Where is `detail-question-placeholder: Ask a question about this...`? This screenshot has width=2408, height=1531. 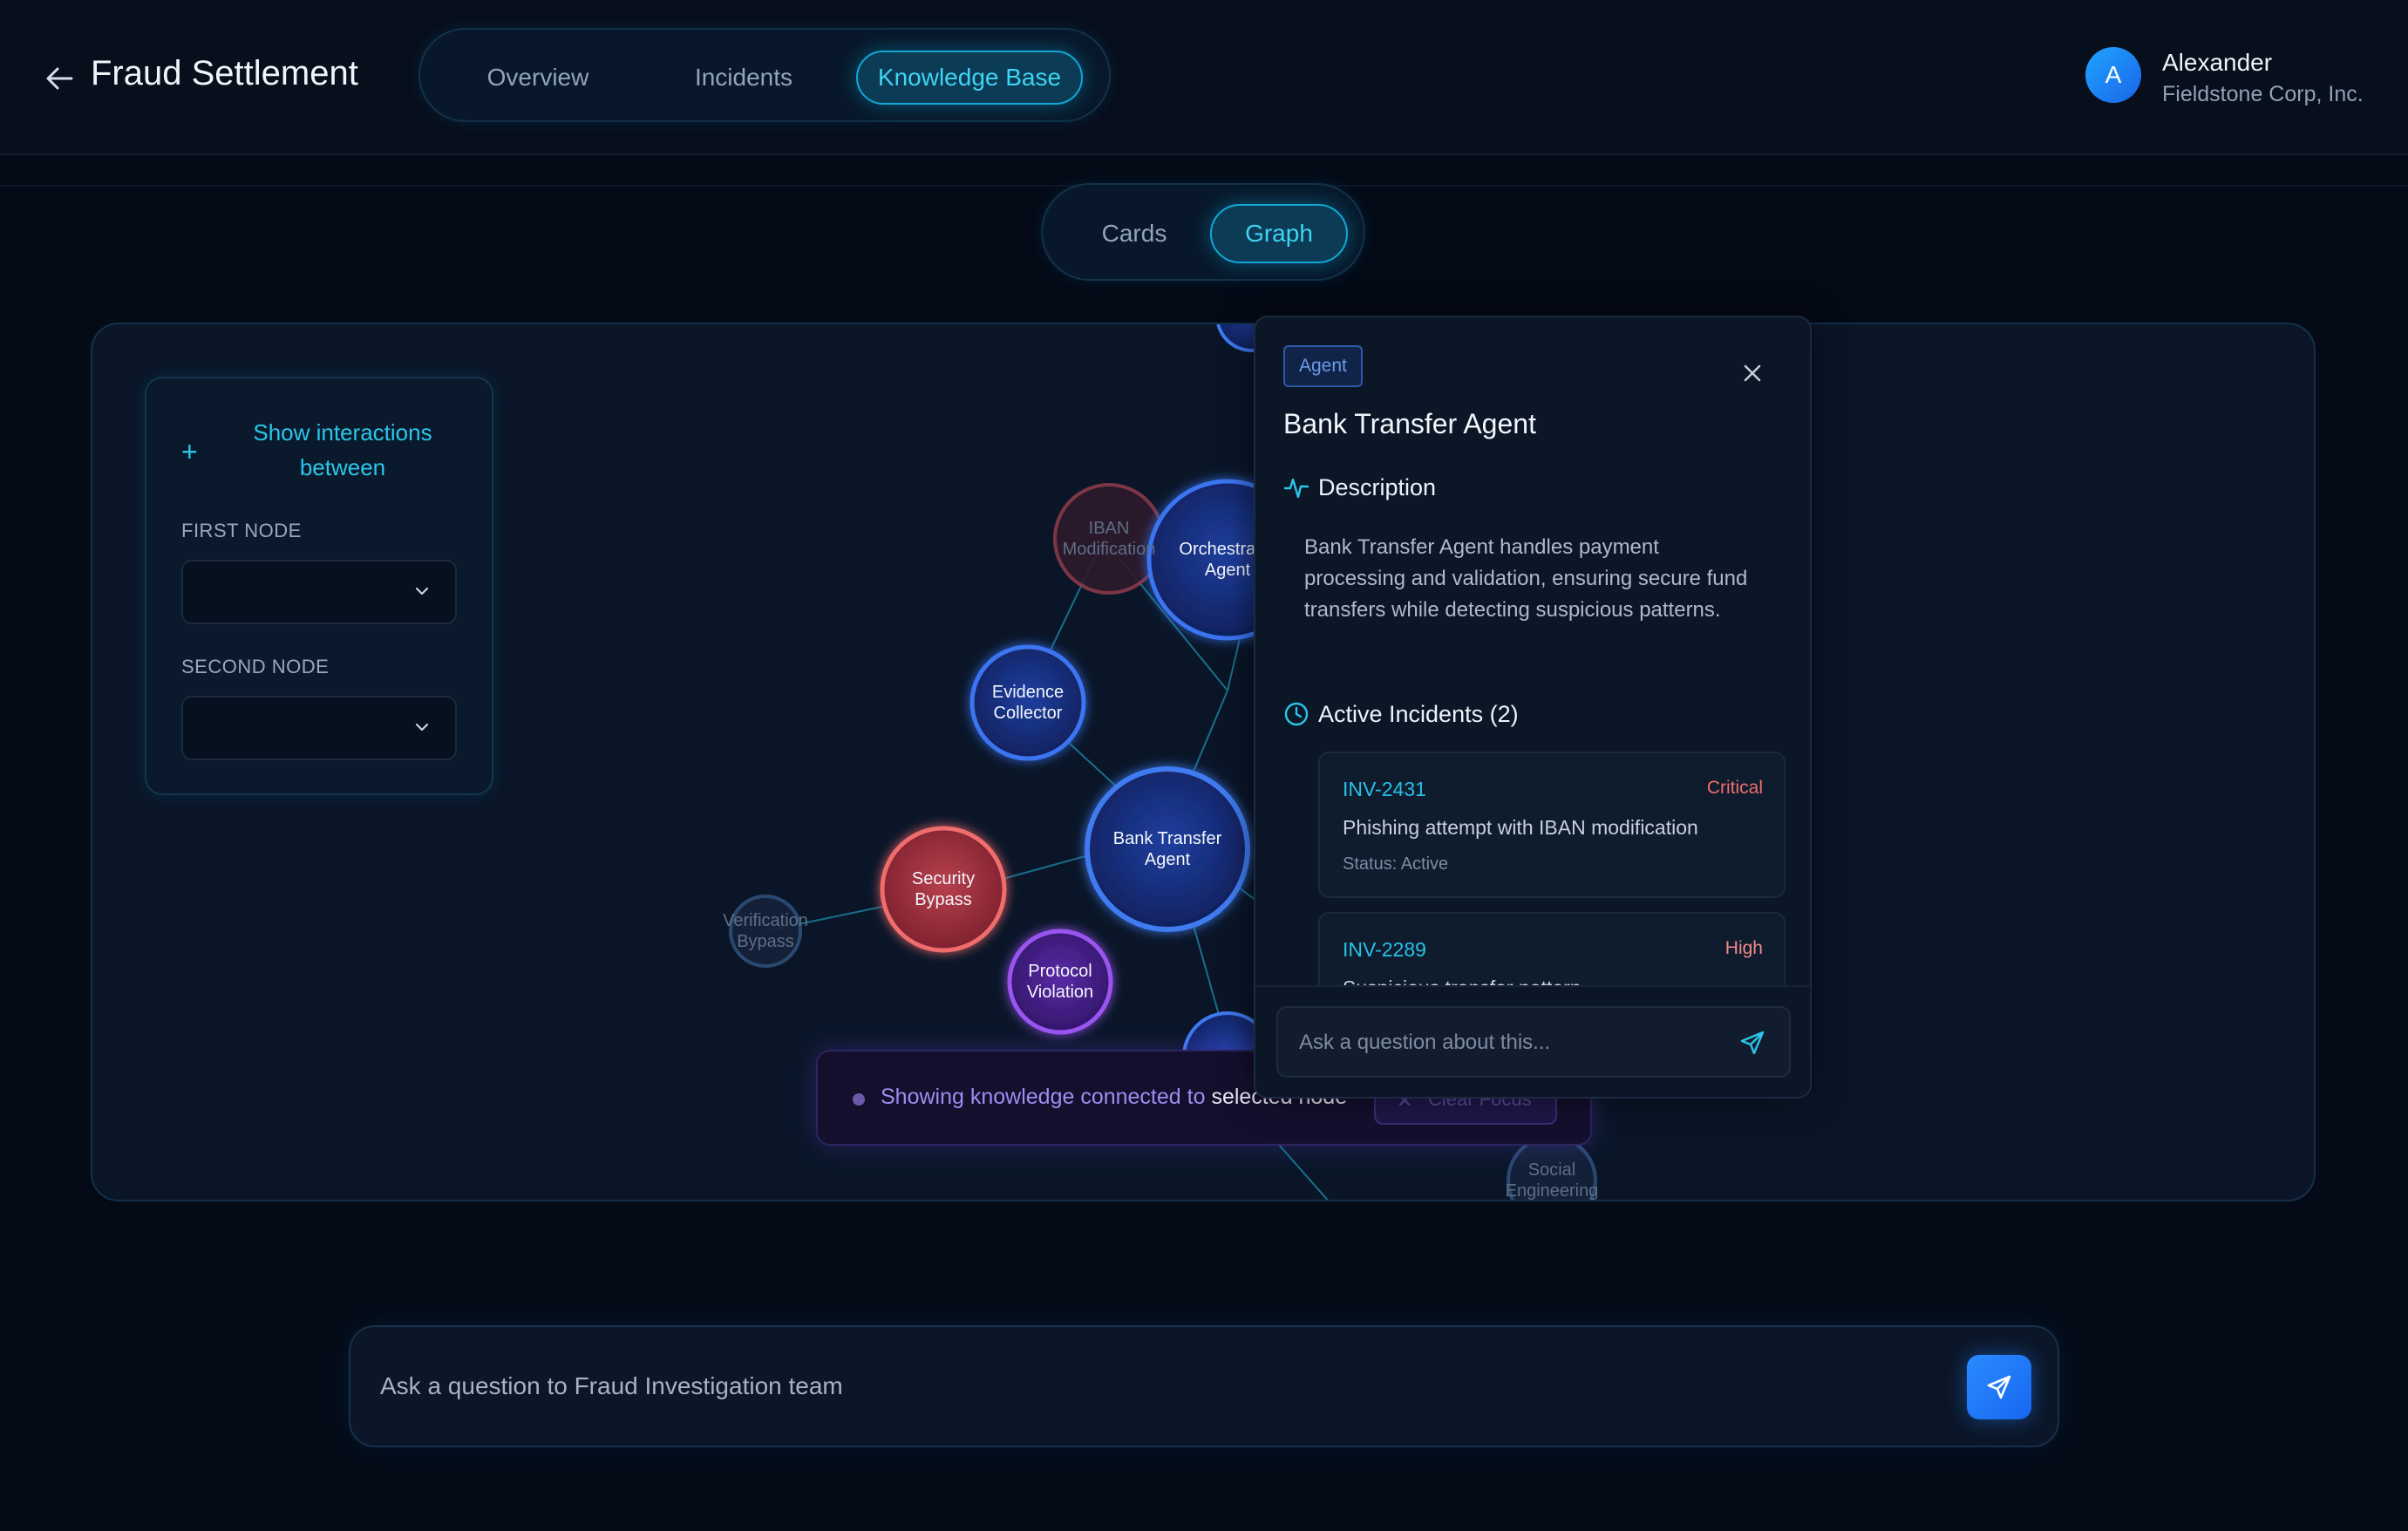
detail-question-placeholder: Ask a question about this... is located at coordinates (1425, 1042).